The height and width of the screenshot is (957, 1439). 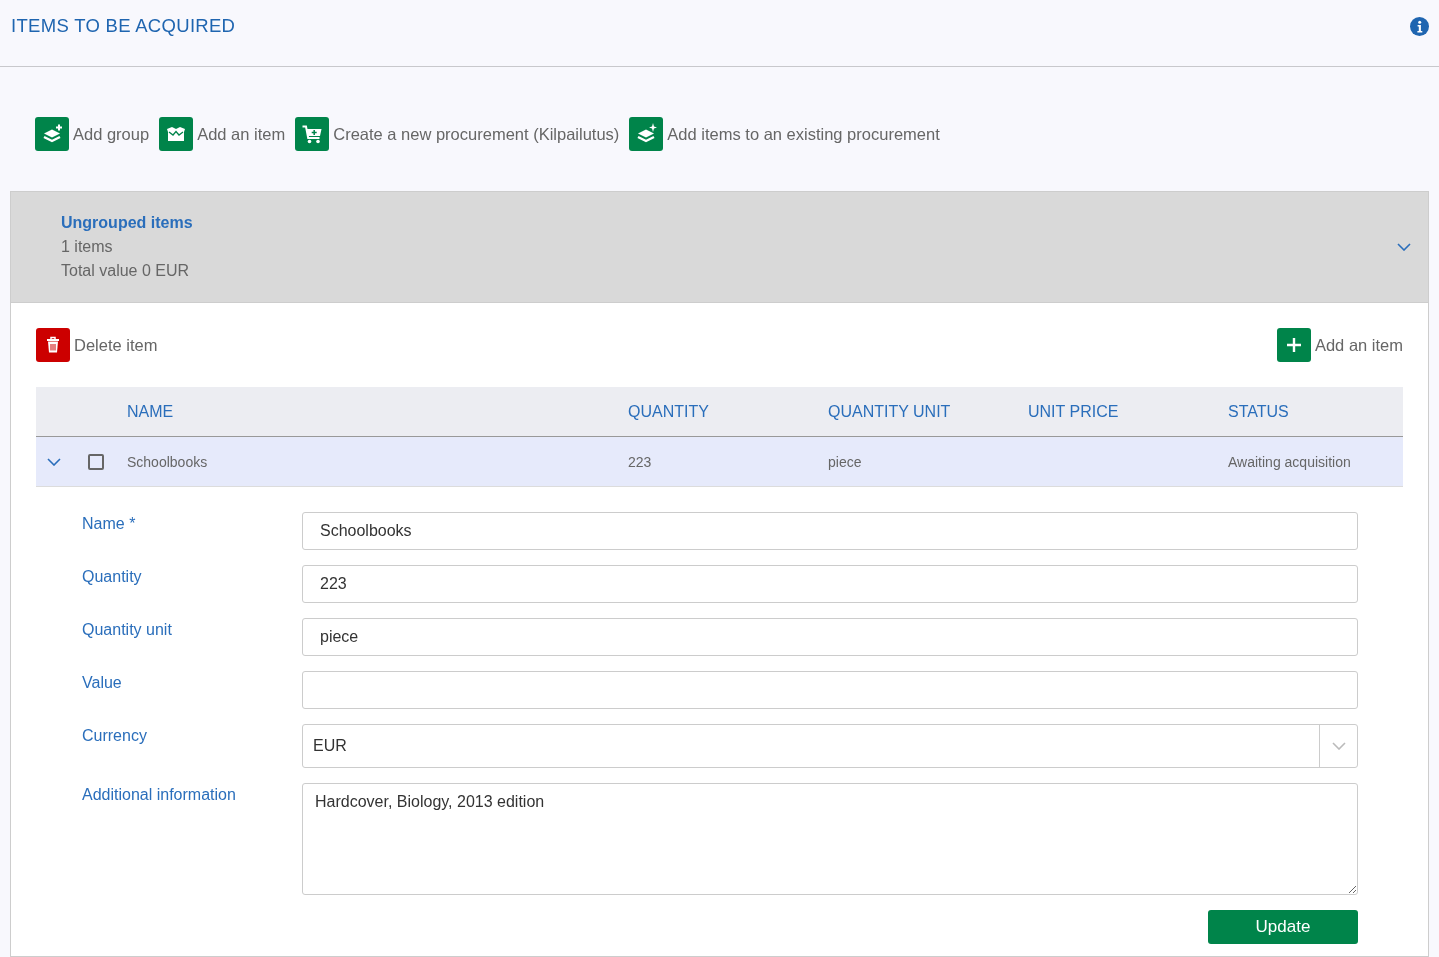 What do you see at coordinates (830, 531) in the screenshot?
I see `text-field: Schoolbooks` at bounding box center [830, 531].